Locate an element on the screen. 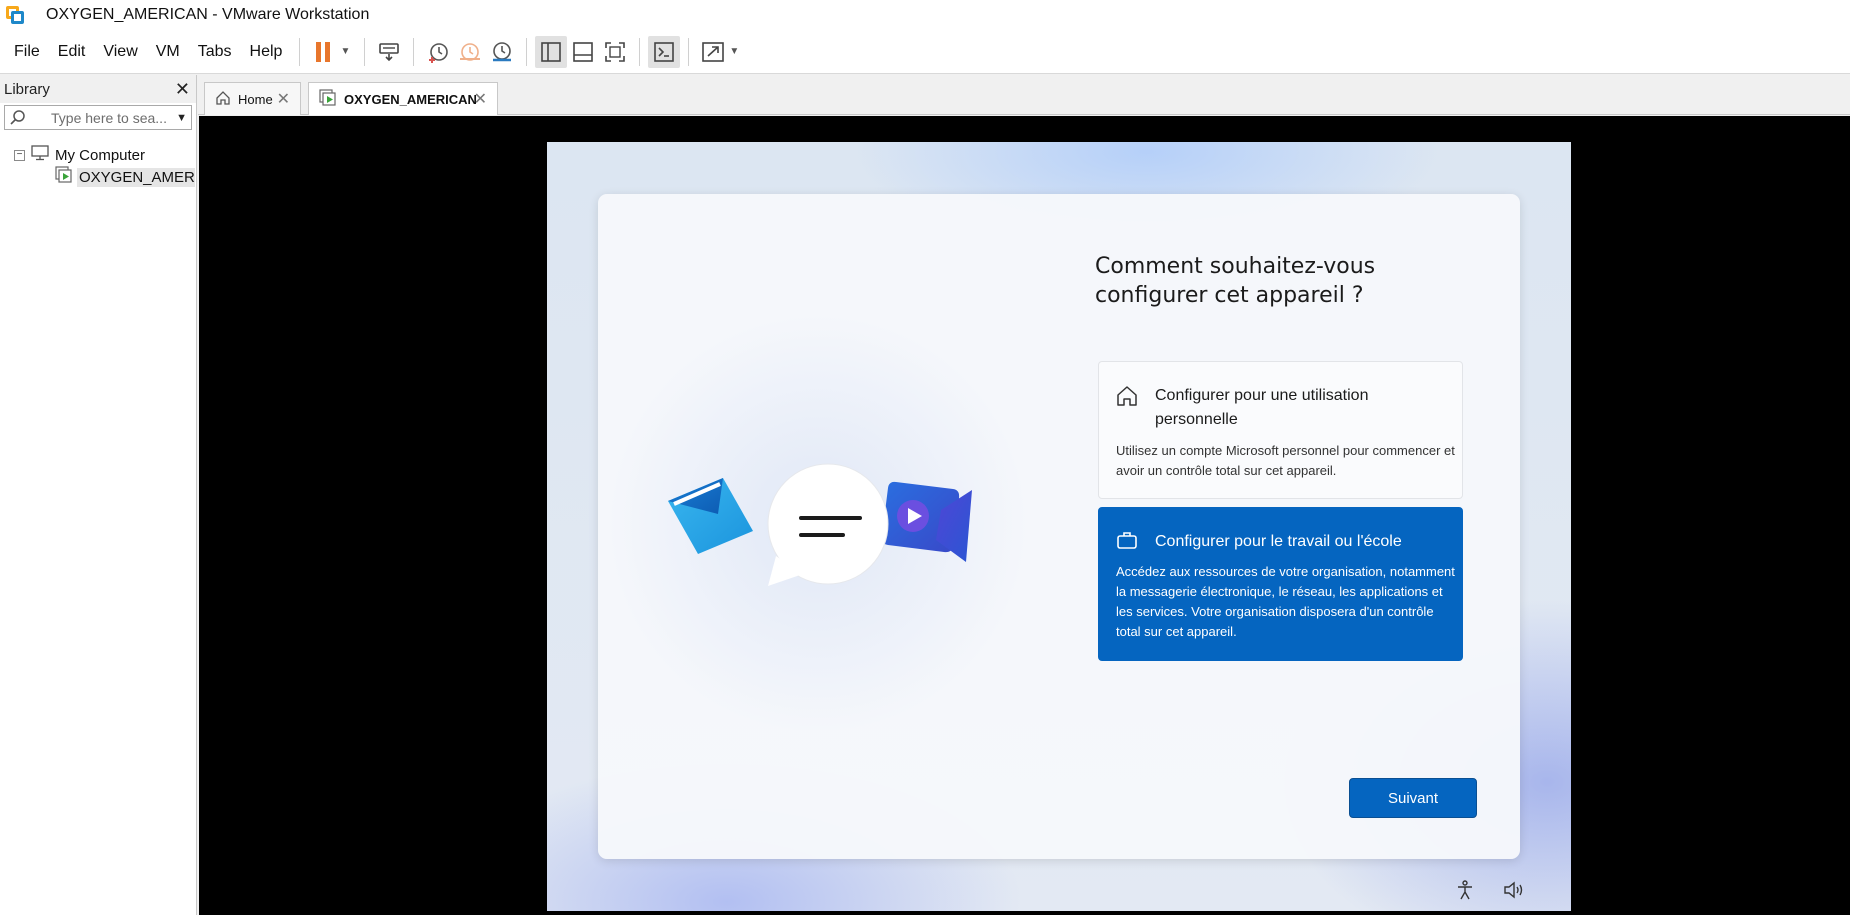 The width and height of the screenshot is (1850, 915). thumbnail-bar-button is located at coordinates (583, 52).